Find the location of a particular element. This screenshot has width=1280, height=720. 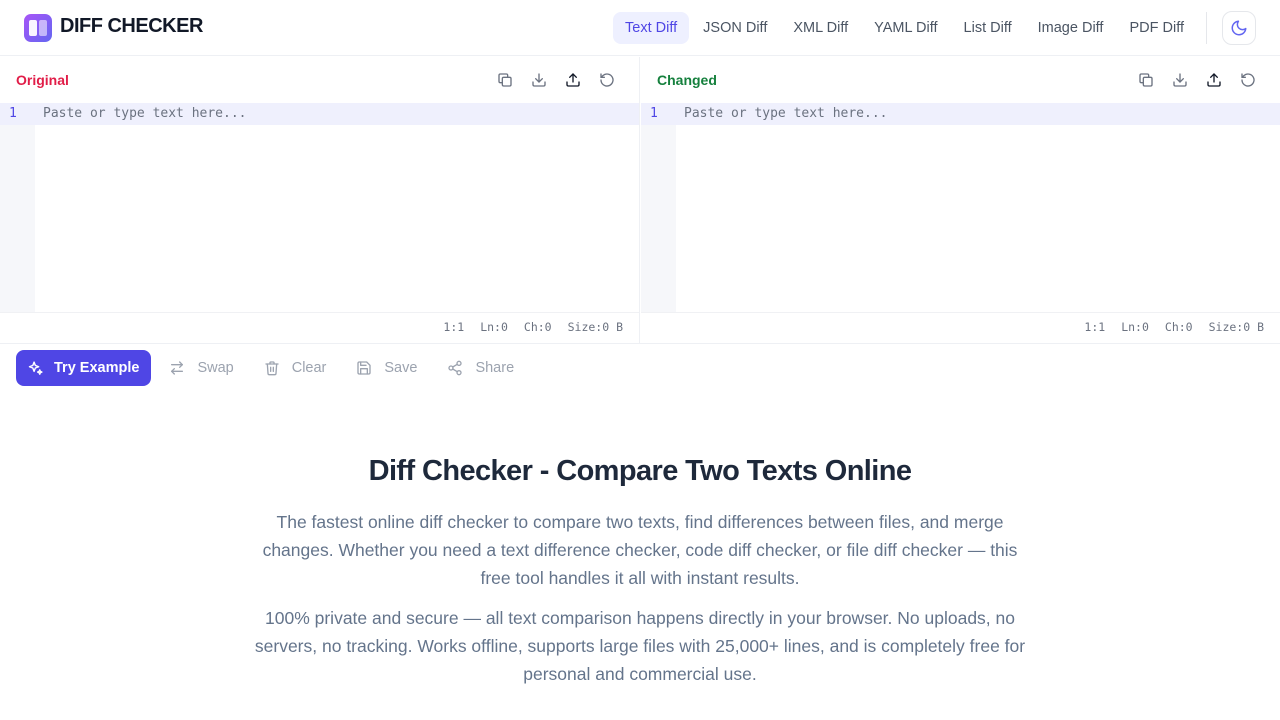

original-text-input is located at coordinates (337, 207).